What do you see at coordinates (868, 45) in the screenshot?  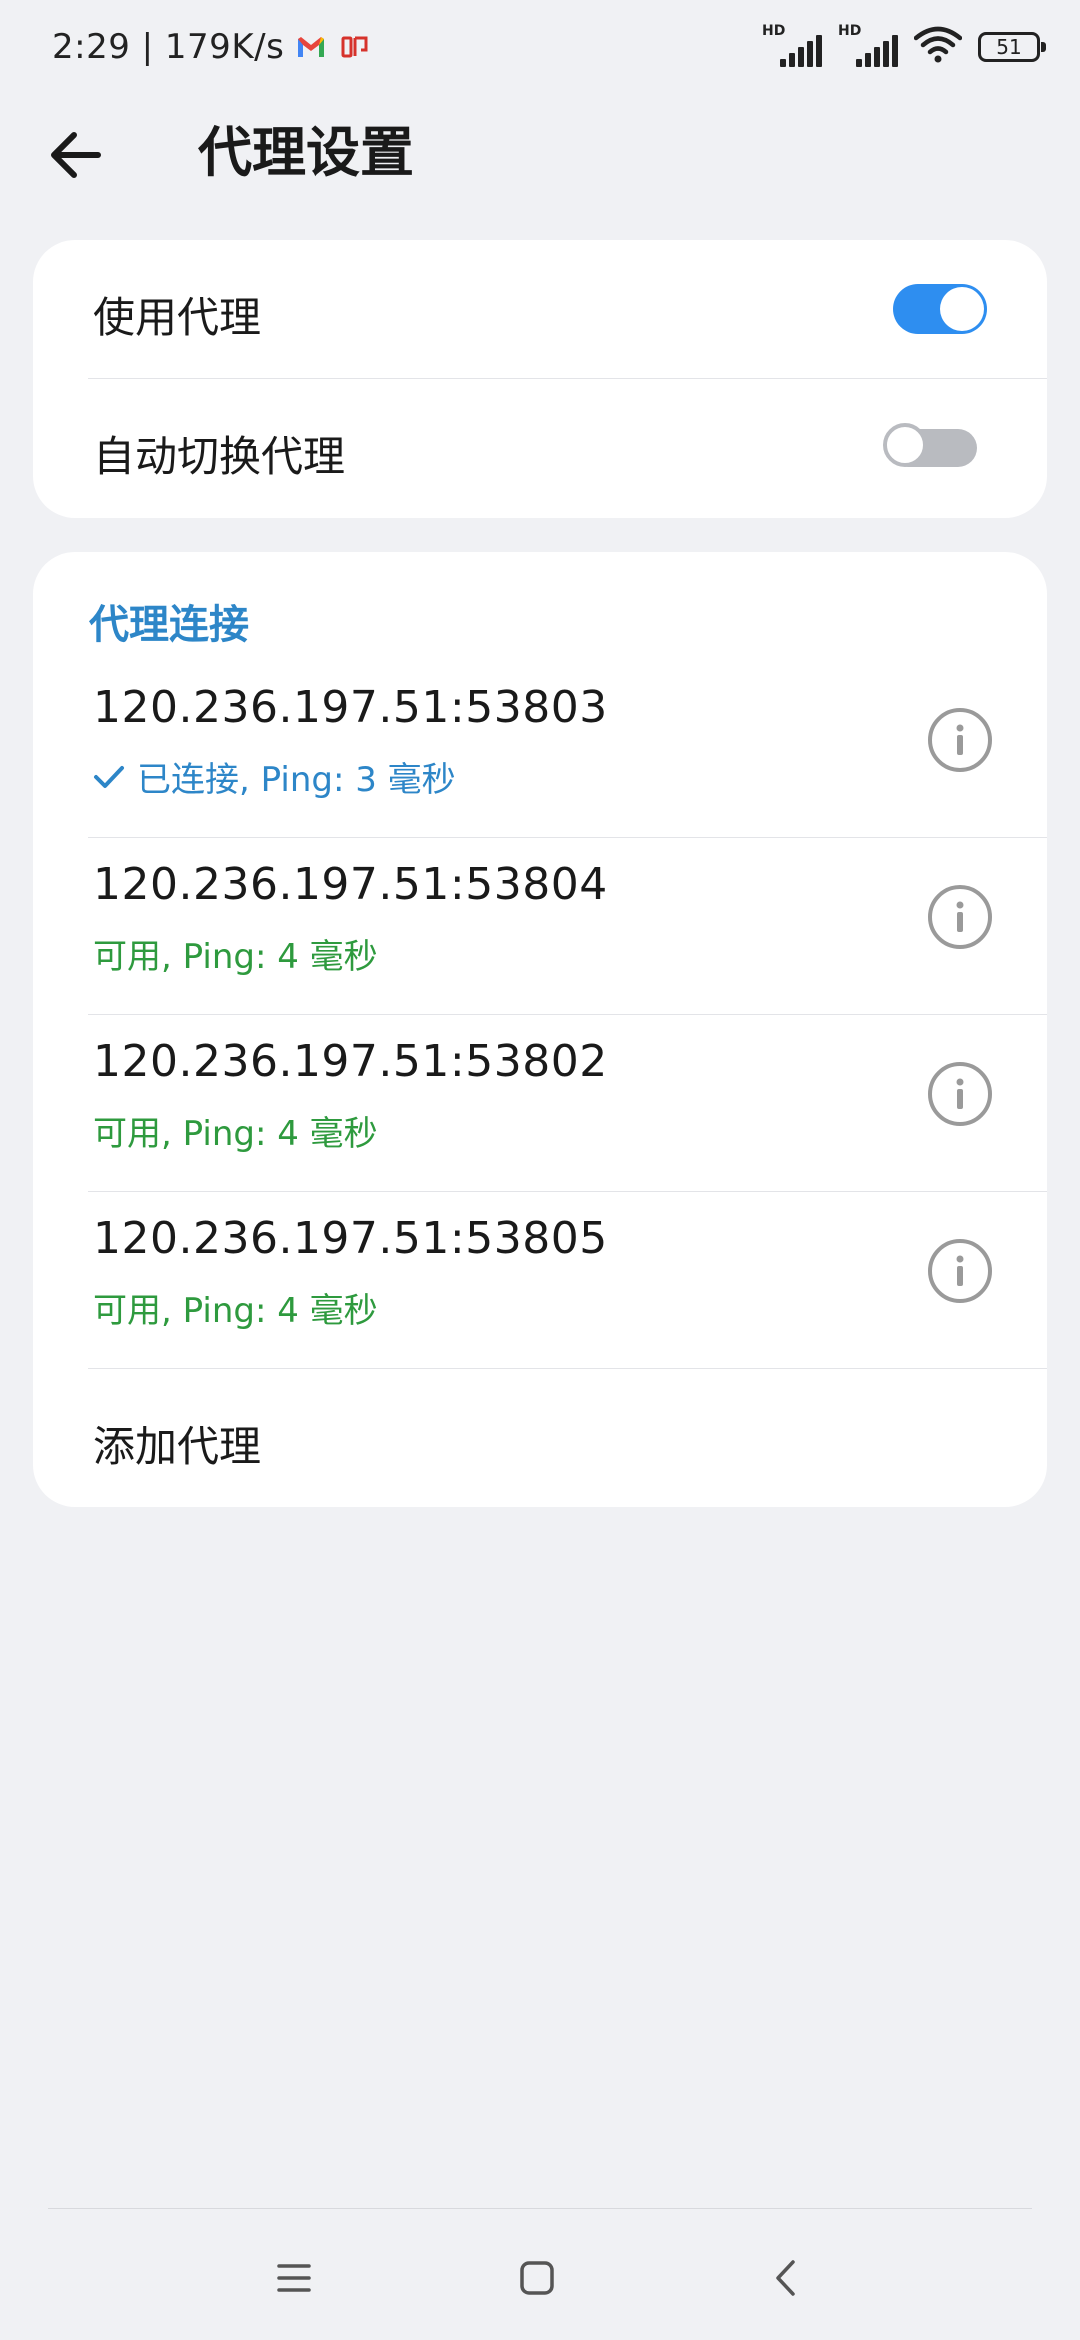 I see `cellular-signal-icon-2: HD` at bounding box center [868, 45].